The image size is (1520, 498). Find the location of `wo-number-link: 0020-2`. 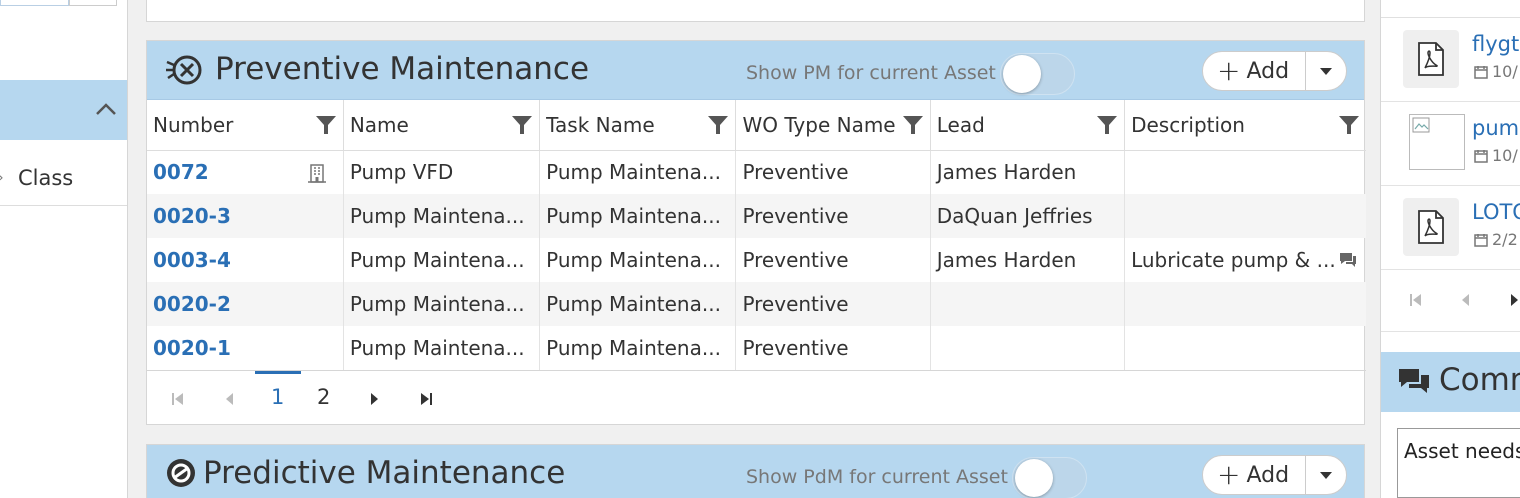

wo-number-link: 0020-2 is located at coordinates (192, 304).